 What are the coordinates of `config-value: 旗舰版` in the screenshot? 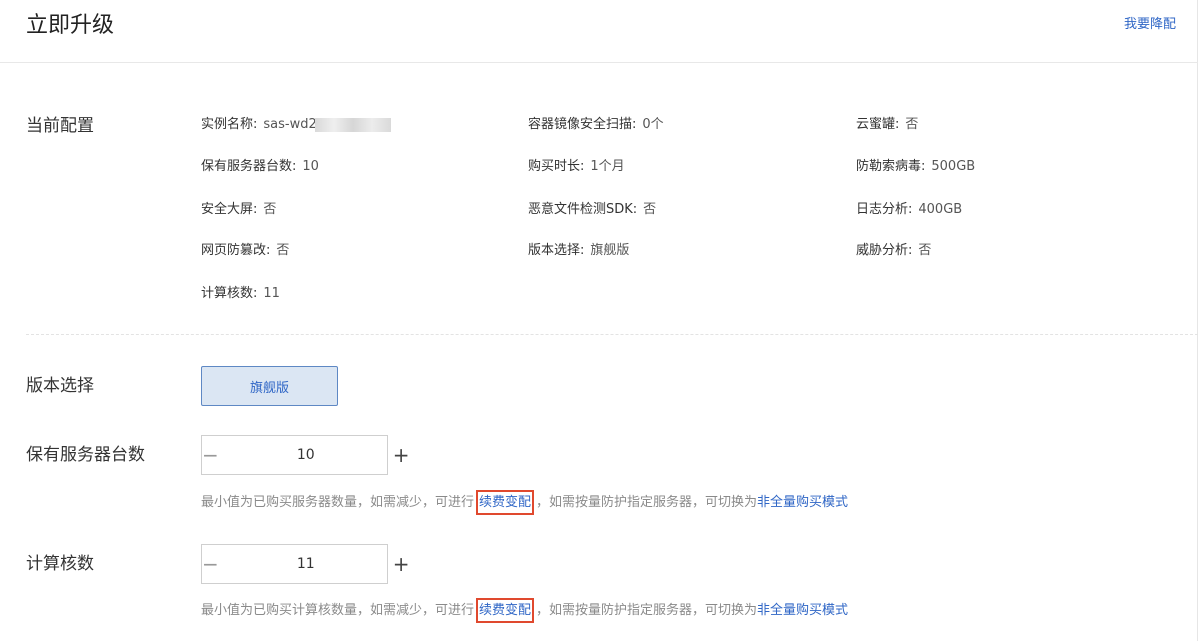 It's located at (610, 250).